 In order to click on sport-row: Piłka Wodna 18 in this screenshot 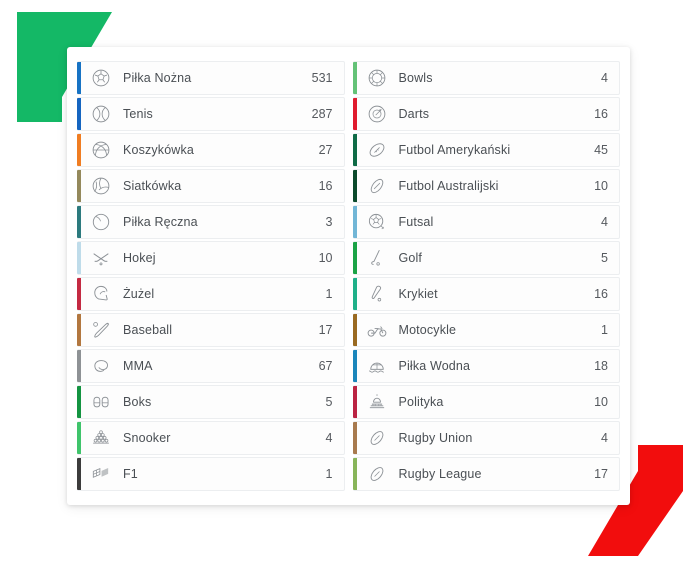, I will do `click(486, 366)`.